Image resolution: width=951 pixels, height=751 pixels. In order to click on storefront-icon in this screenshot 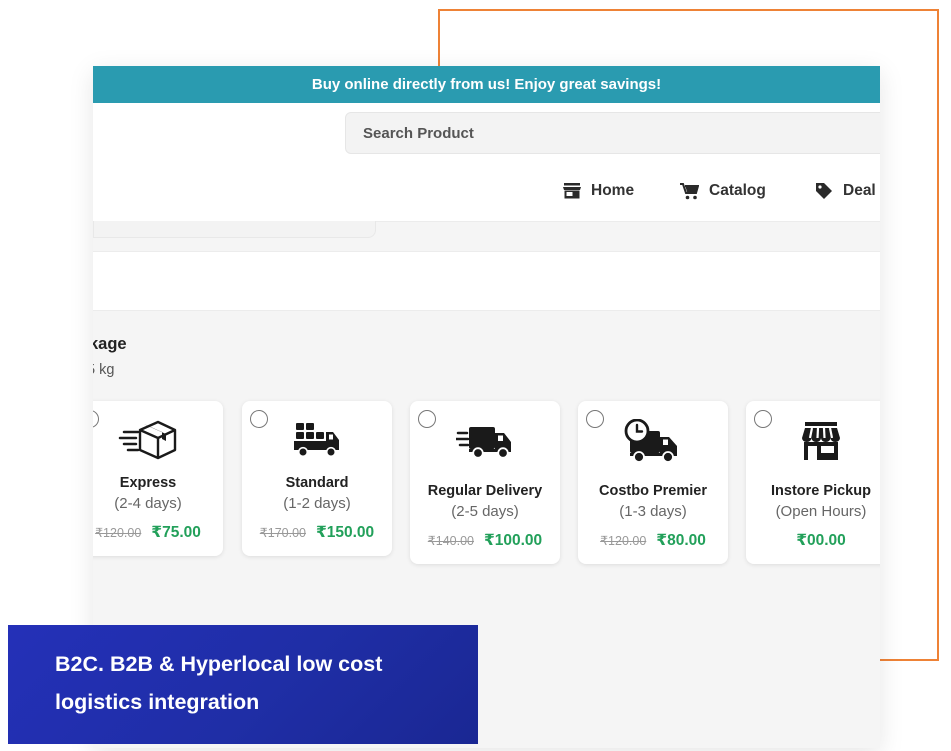, I will do `click(813, 441)`.